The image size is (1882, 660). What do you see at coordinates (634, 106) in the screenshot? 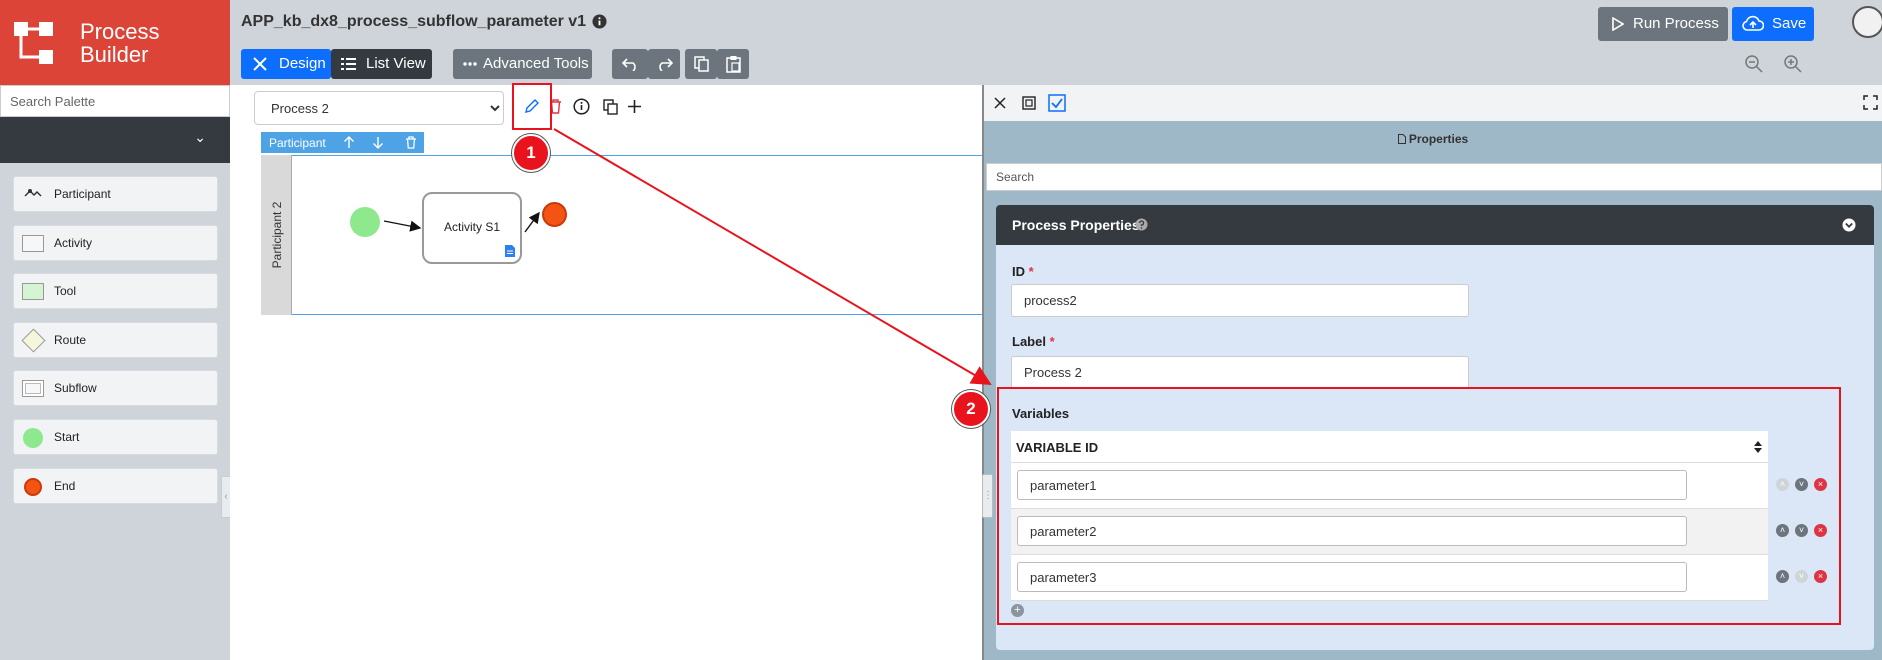
I see `add-plus-icon` at bounding box center [634, 106].